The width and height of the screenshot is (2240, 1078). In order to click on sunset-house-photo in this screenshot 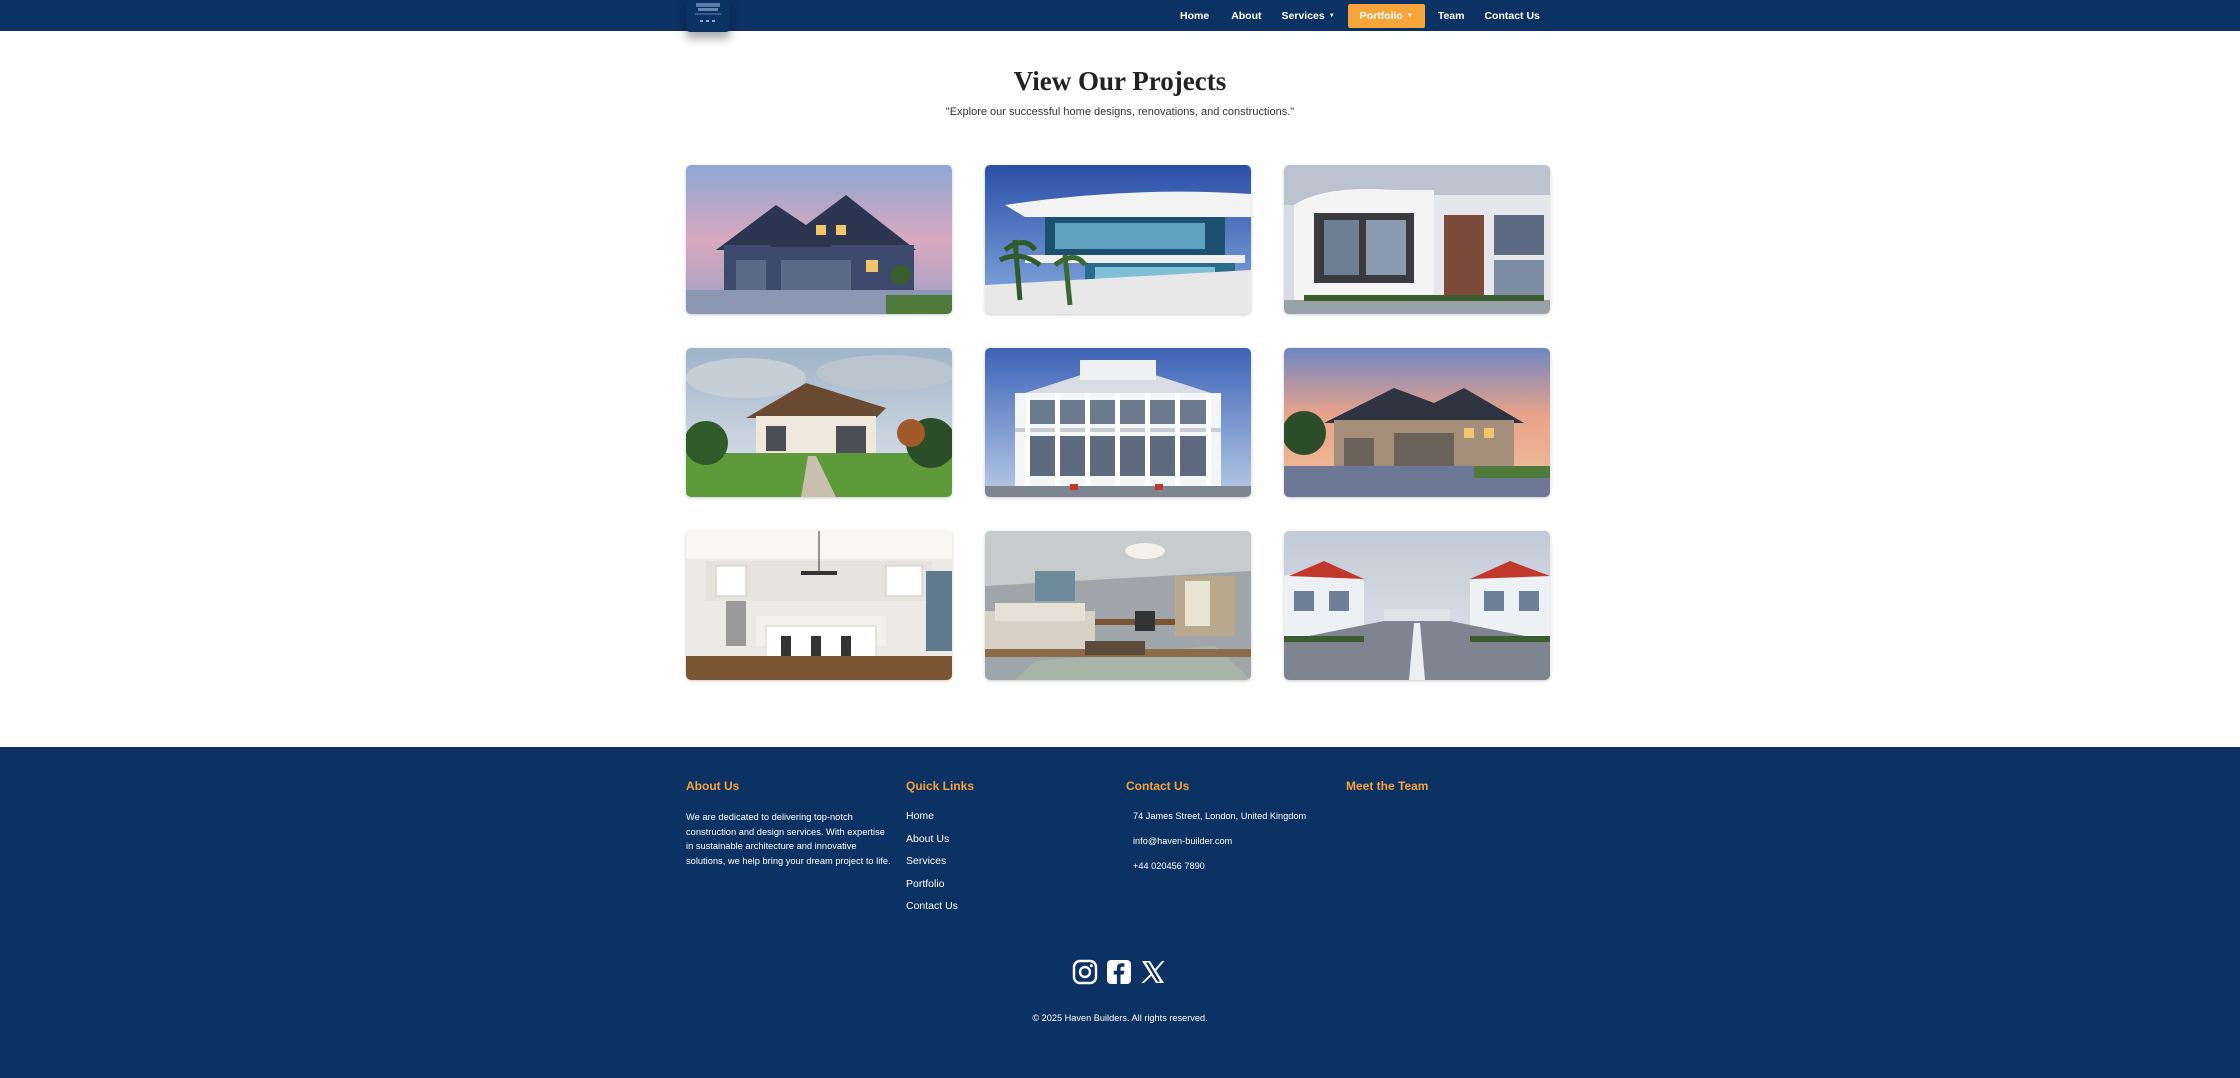, I will do `click(1417, 422)`.